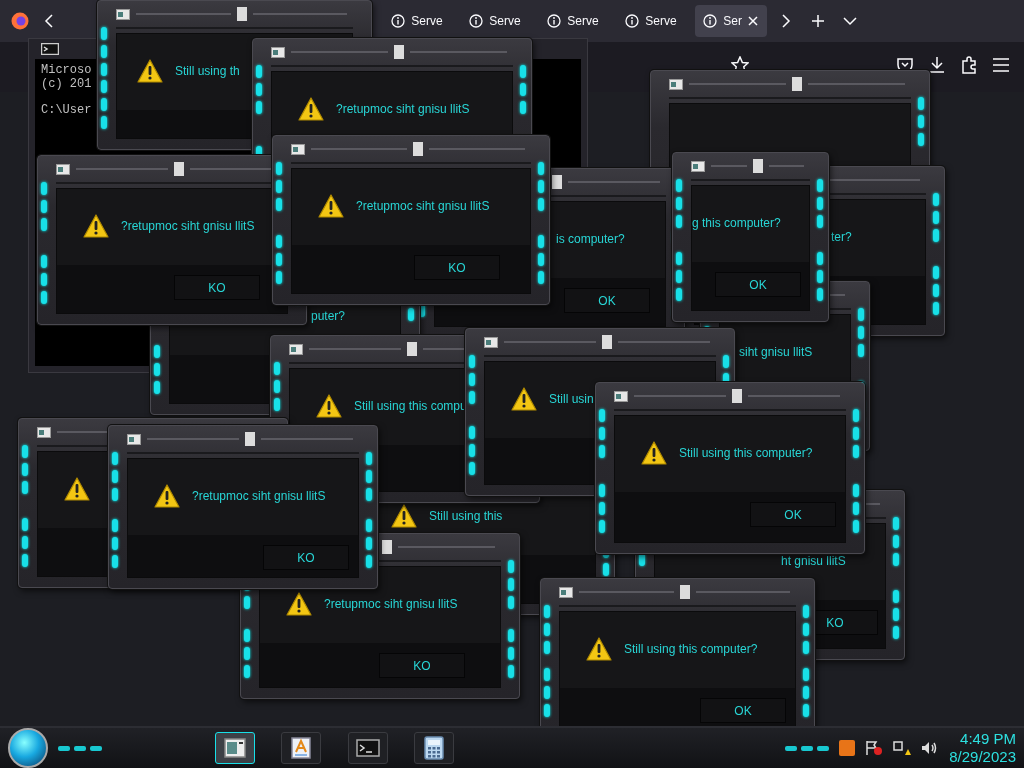  I want to click on speaker-icon, so click(929, 748).